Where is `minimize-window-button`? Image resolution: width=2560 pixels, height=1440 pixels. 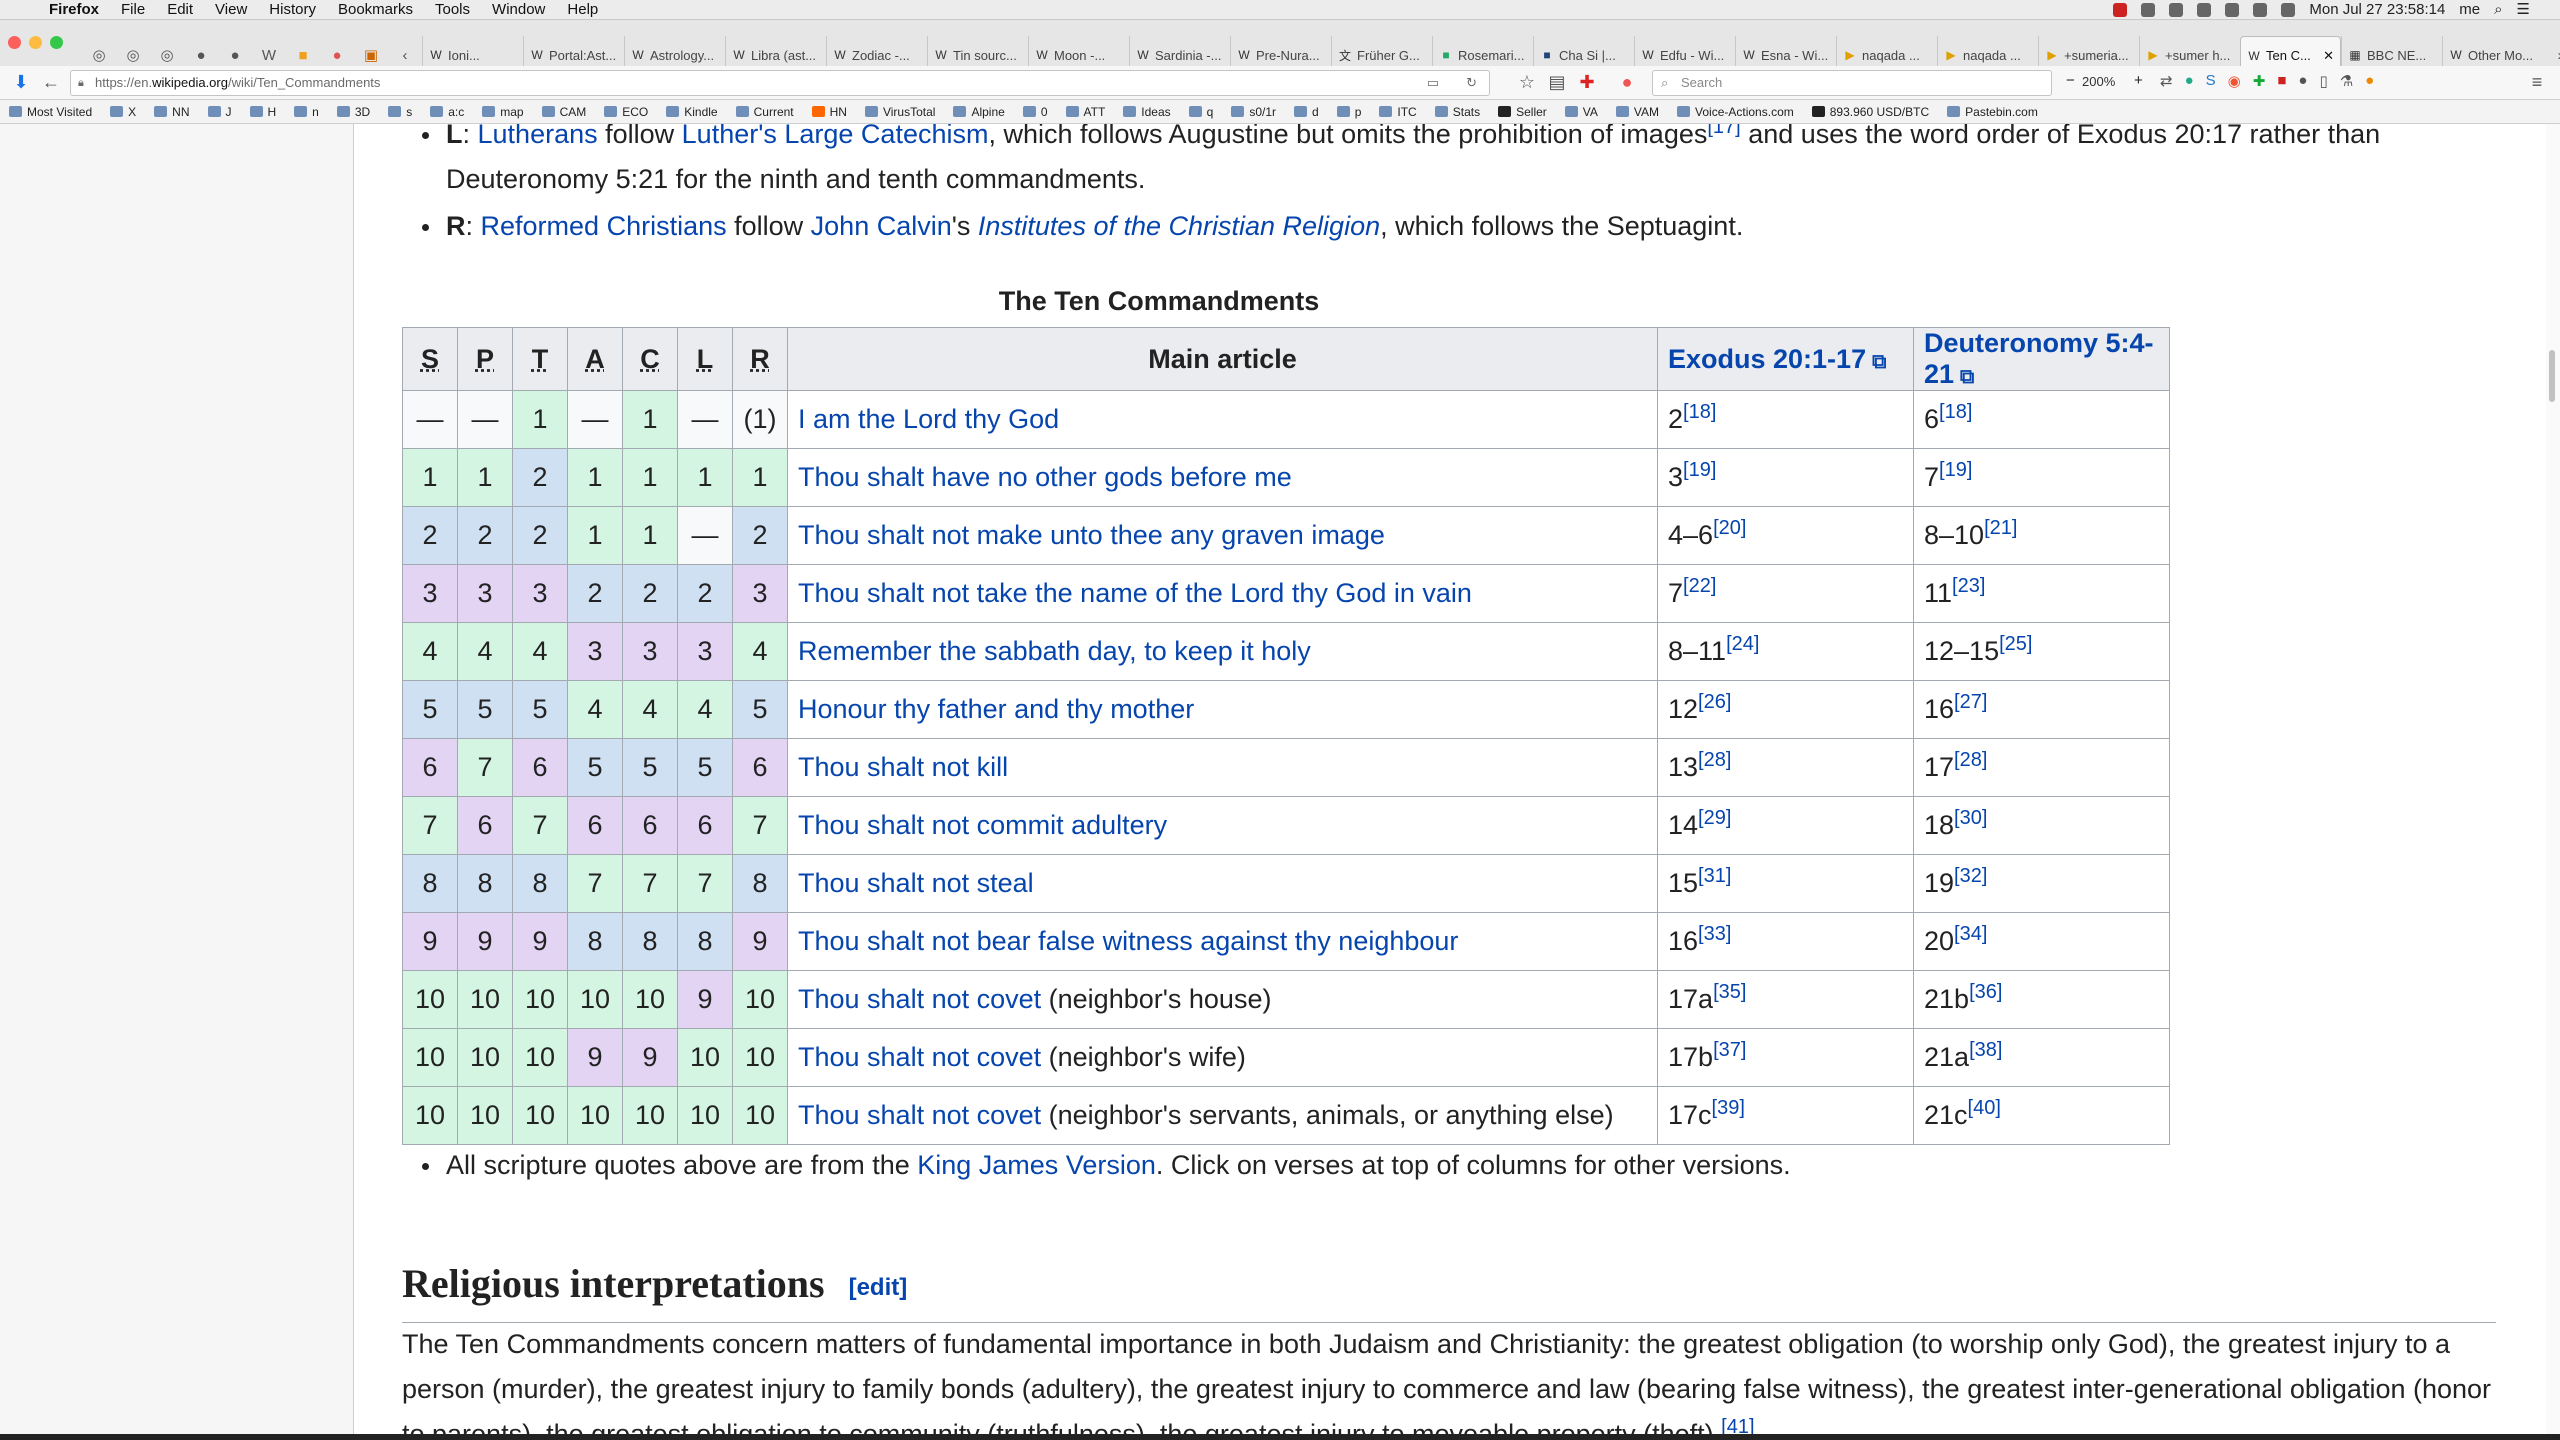 minimize-window-button is located at coordinates (35, 42).